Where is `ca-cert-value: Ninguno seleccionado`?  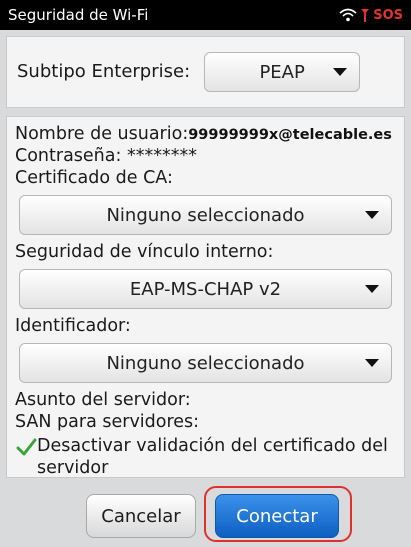
ca-cert-value: Ninguno seleccionado is located at coordinates (205, 215).